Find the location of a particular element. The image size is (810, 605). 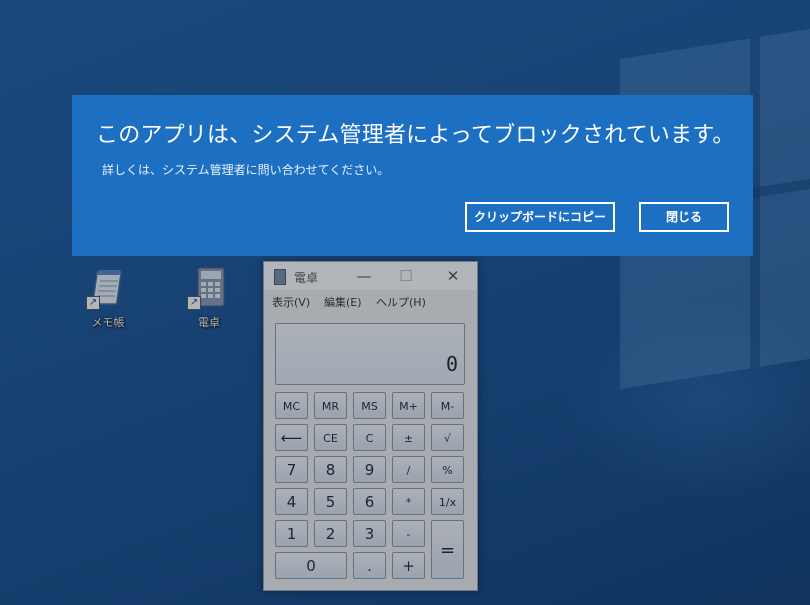

close-dialog-button: 閉じる is located at coordinates (684, 217).